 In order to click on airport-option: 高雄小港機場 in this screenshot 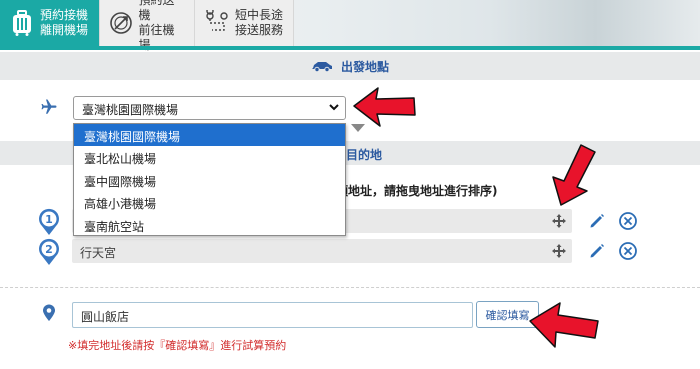, I will do `click(209, 202)`.